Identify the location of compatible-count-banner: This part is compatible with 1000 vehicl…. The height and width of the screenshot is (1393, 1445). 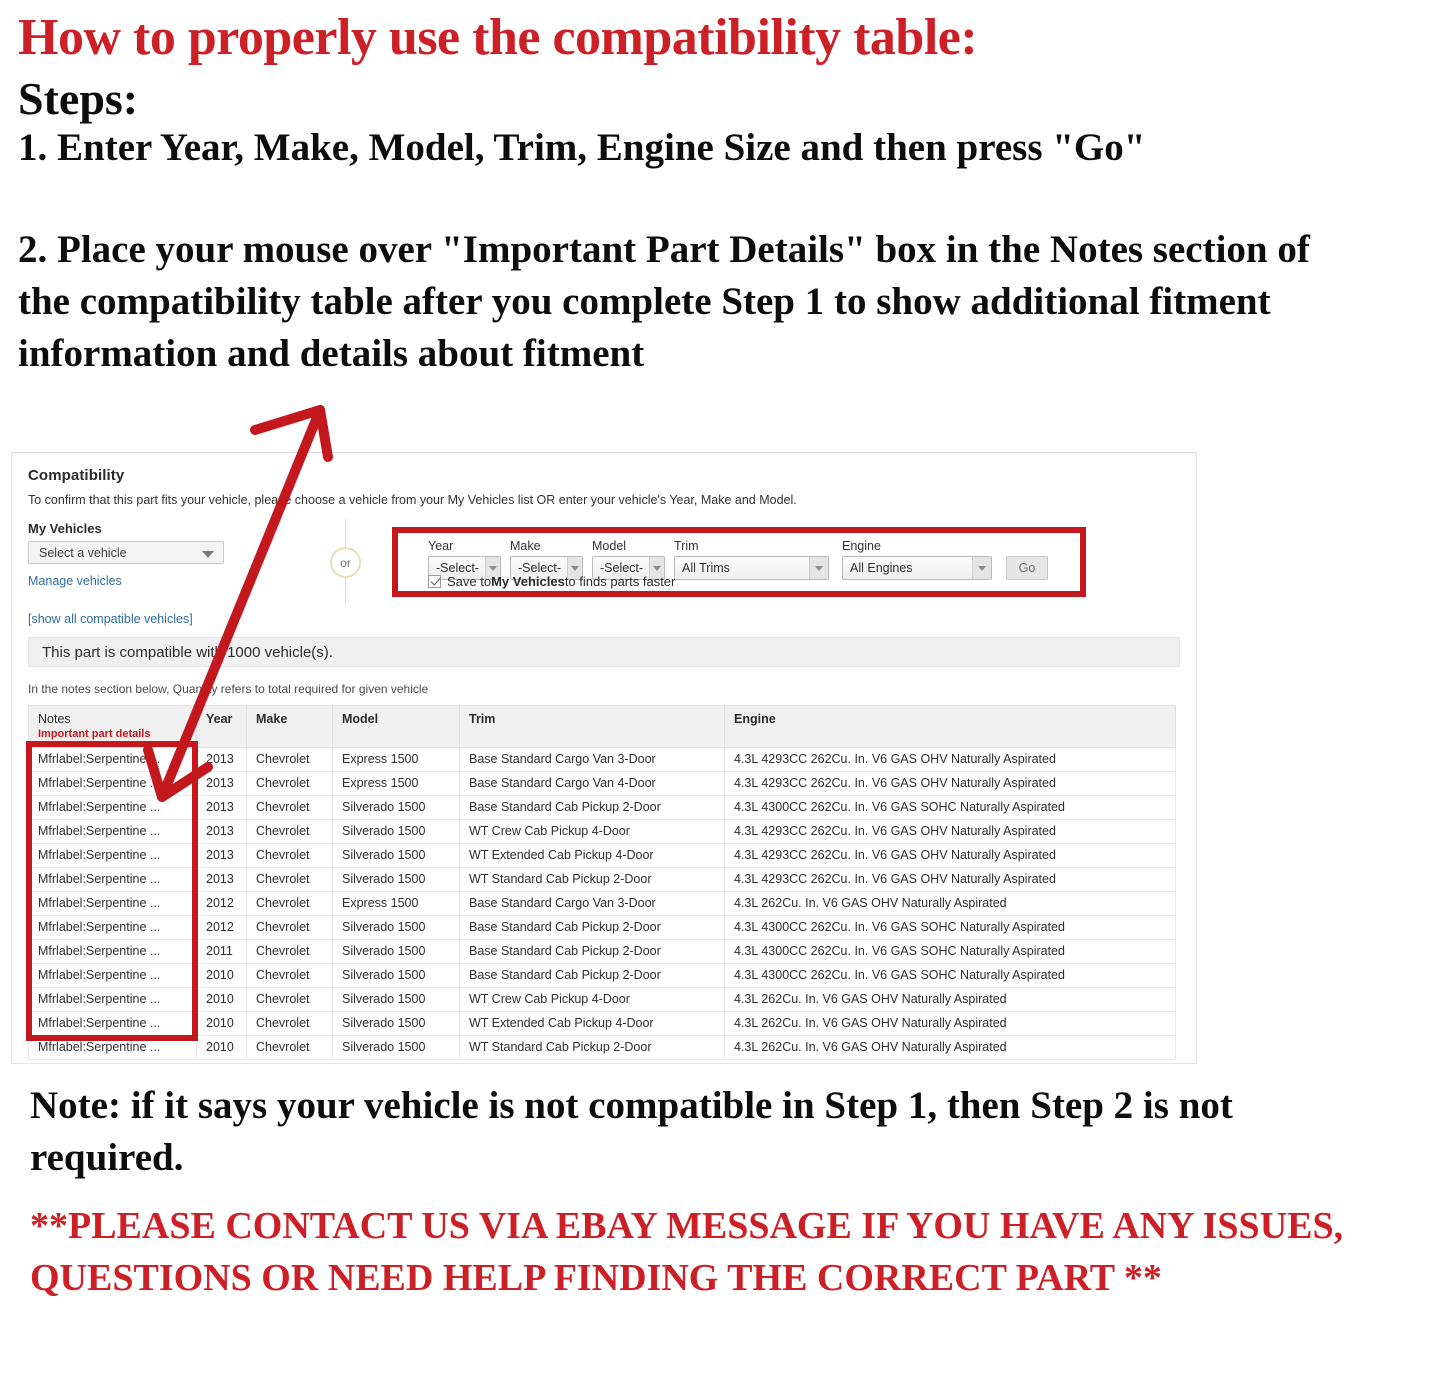
(604, 652).